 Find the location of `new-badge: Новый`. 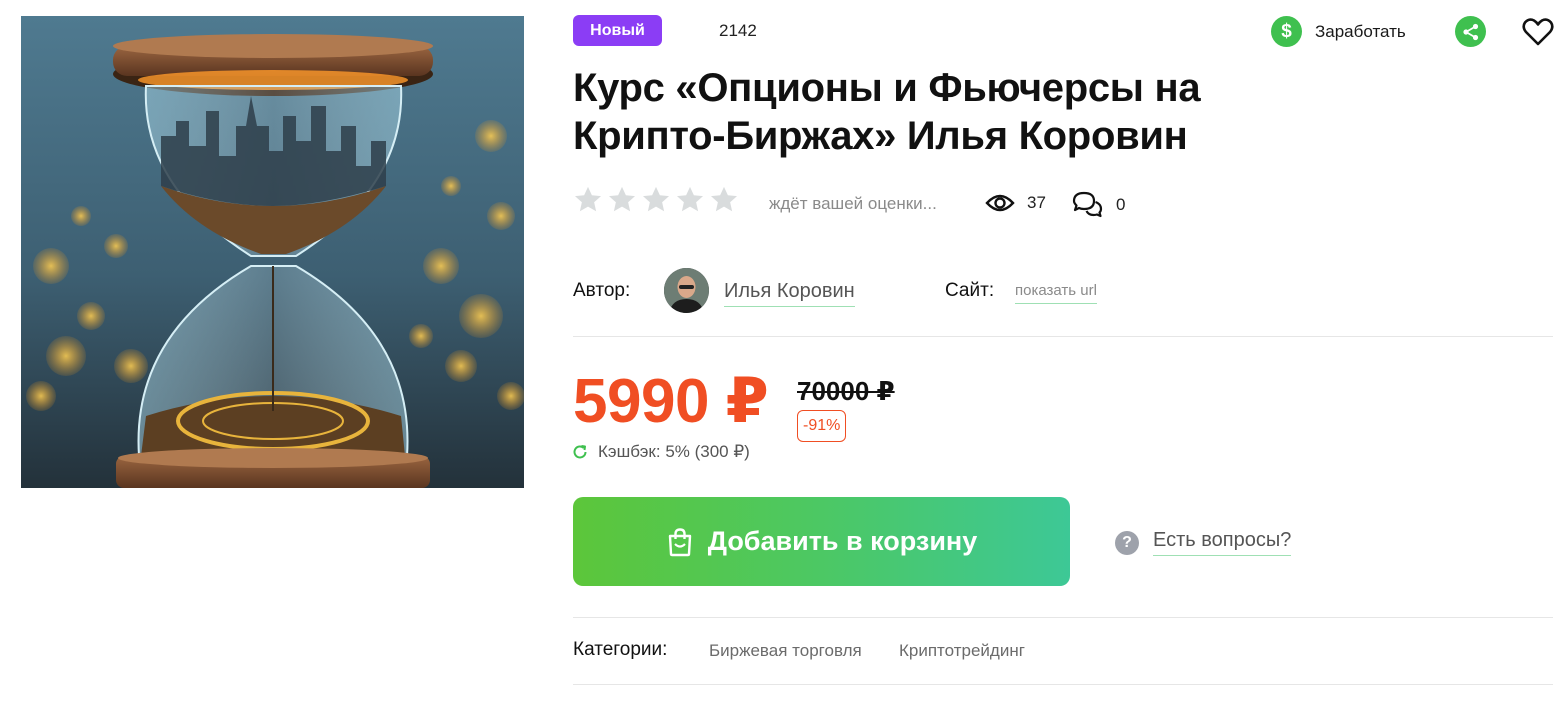

new-badge: Новый is located at coordinates (617, 30).